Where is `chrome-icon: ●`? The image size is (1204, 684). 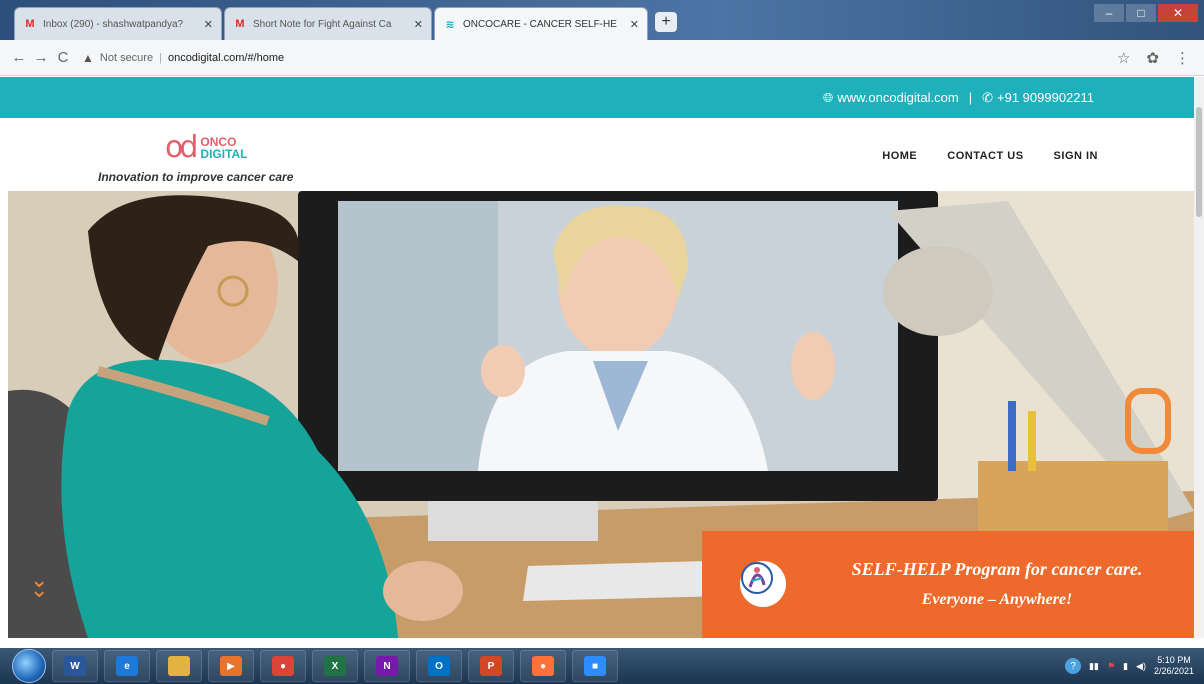 chrome-icon: ● is located at coordinates (283, 666).